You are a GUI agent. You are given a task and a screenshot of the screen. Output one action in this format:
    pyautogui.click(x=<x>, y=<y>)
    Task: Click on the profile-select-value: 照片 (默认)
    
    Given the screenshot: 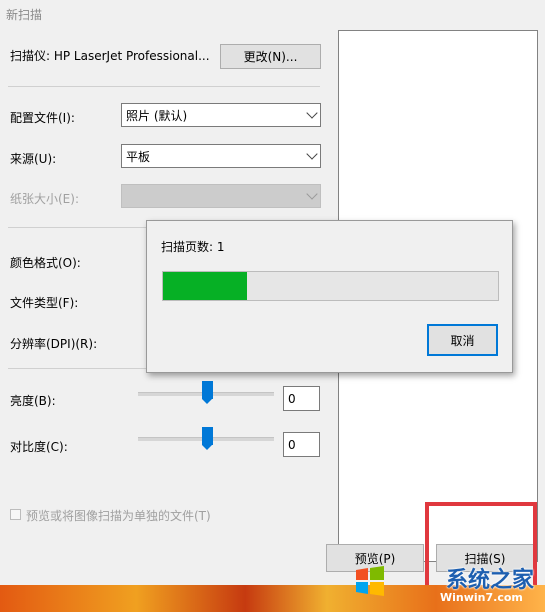 What is the action you would take?
    pyautogui.click(x=157, y=115)
    